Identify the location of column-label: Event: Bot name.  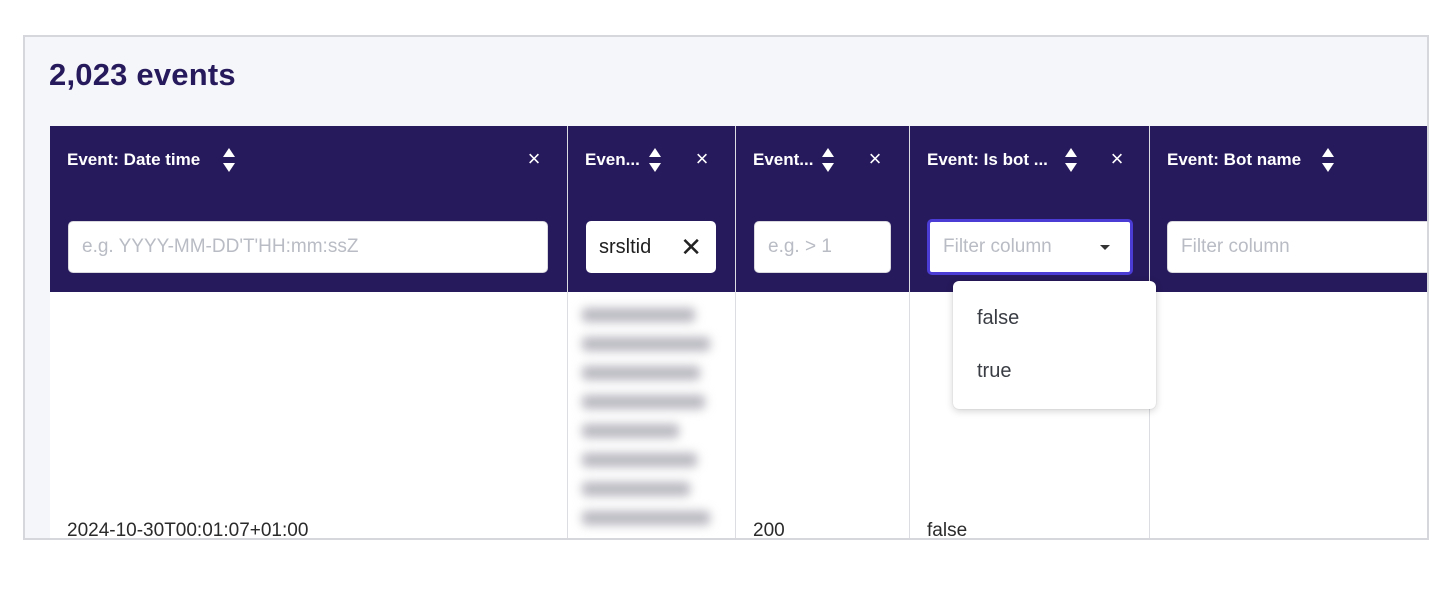
(1234, 160).